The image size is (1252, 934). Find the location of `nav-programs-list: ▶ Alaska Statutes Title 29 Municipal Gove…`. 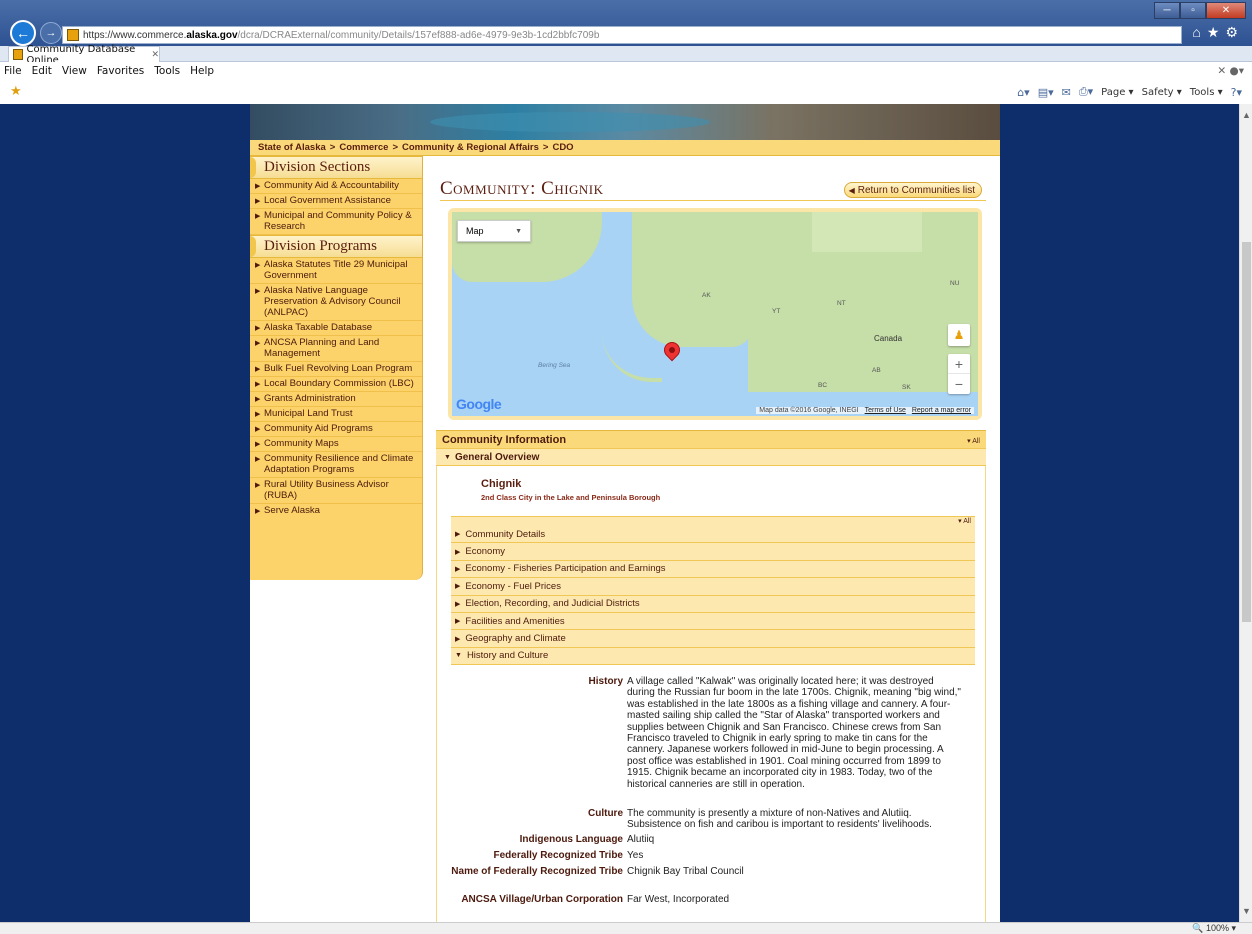

nav-programs-list: ▶ Alaska Statutes Title 29 Municipal Gove… is located at coordinates (336, 388).